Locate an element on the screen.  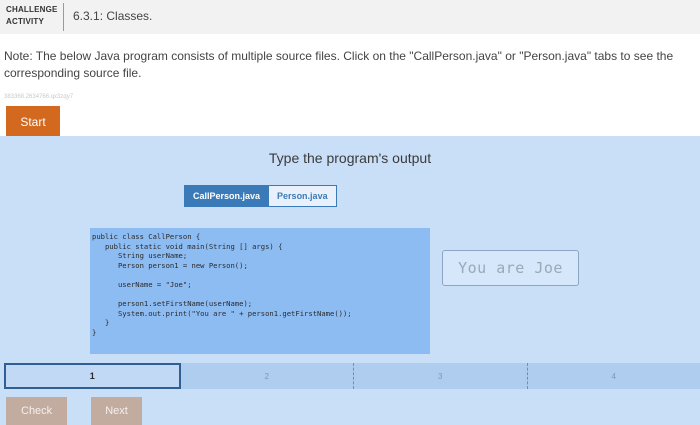
start-button: Start is located at coordinates (33, 122).